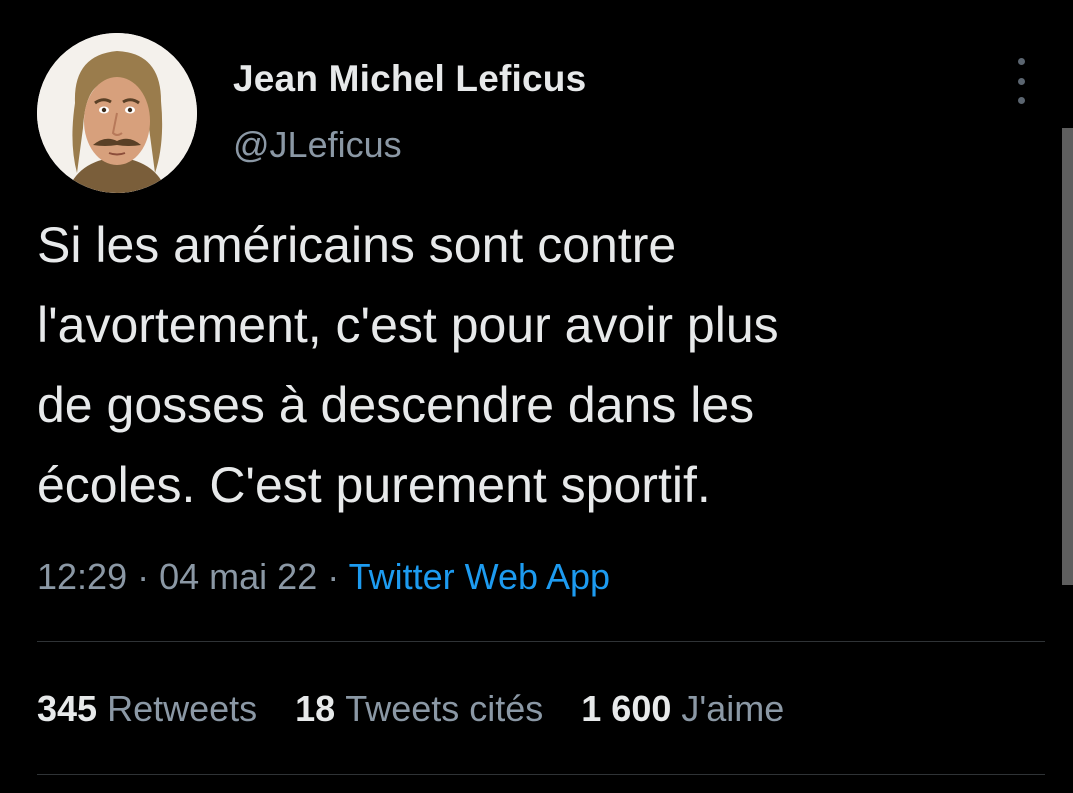 The width and height of the screenshot is (1073, 793). Describe the element at coordinates (182, 708) in the screenshot. I see `retweets-label: Retweets` at that location.